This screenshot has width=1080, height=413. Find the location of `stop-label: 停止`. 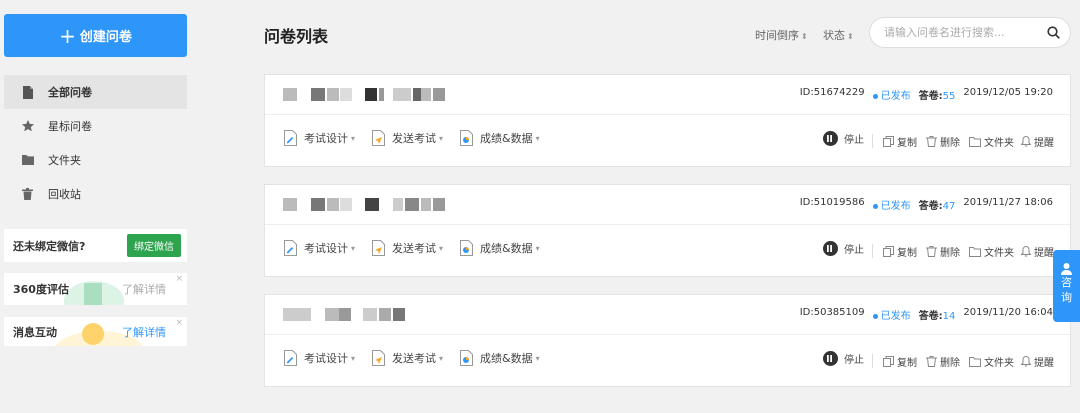

stop-label: 停止 is located at coordinates (854, 140).